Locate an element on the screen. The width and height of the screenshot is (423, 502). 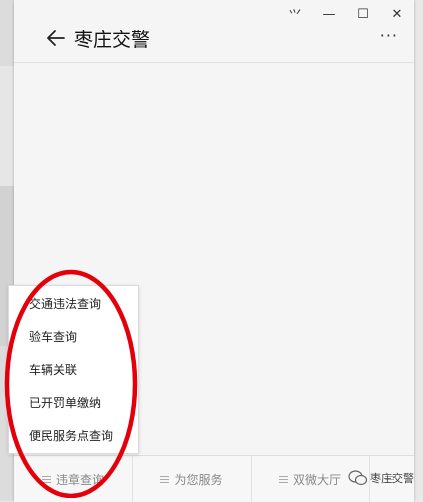
background-panel is located at coordinates (7, 126).